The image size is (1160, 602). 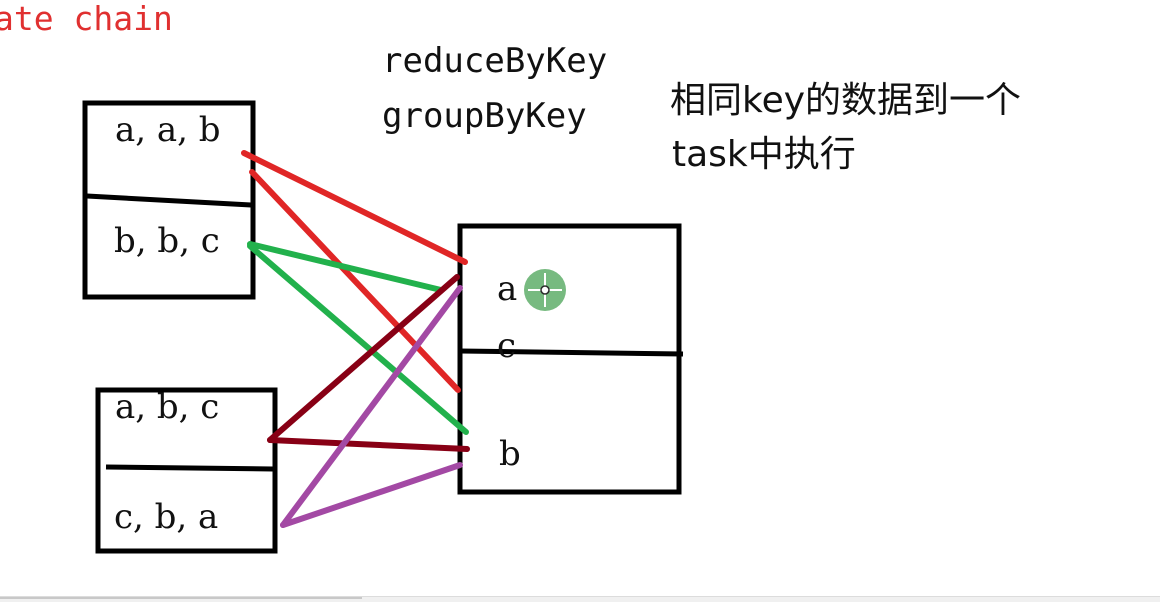 What do you see at coordinates (167, 407) in the screenshot?
I see `upstream-partition-3-label: a, b, c` at bounding box center [167, 407].